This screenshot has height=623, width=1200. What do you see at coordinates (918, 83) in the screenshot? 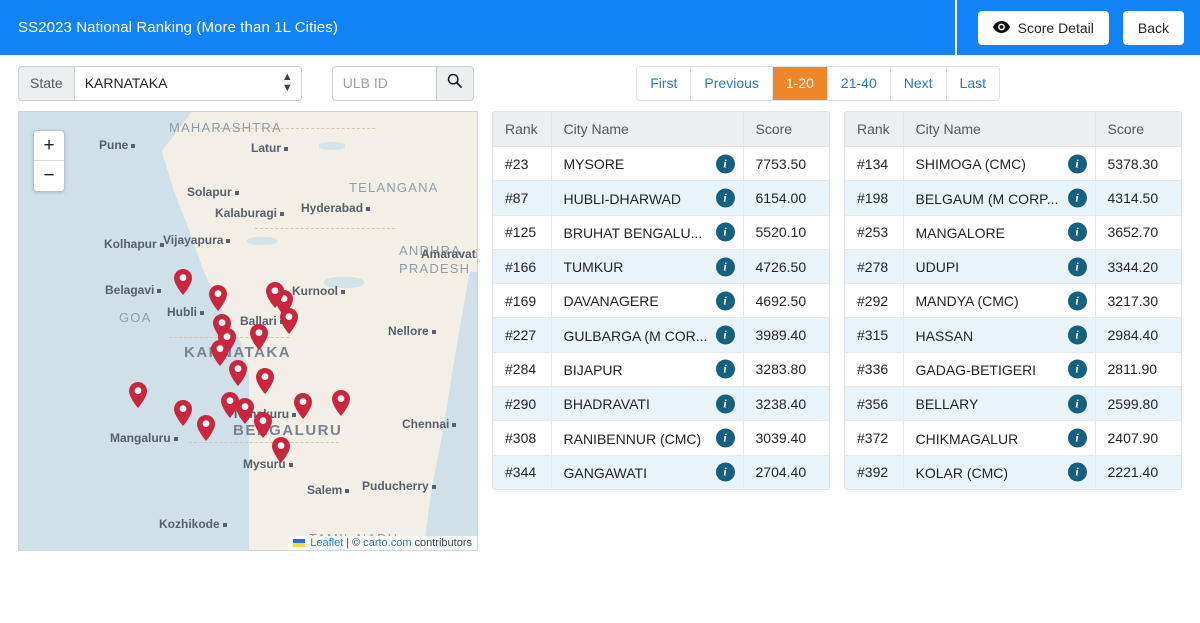
I see `pager-item-next: Next` at bounding box center [918, 83].